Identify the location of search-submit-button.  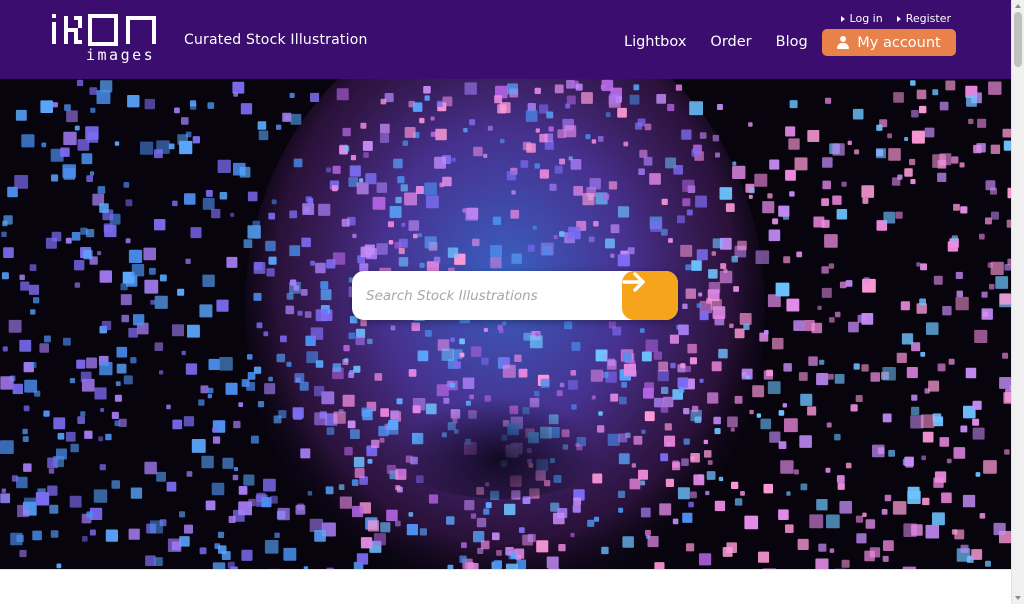
(650, 295).